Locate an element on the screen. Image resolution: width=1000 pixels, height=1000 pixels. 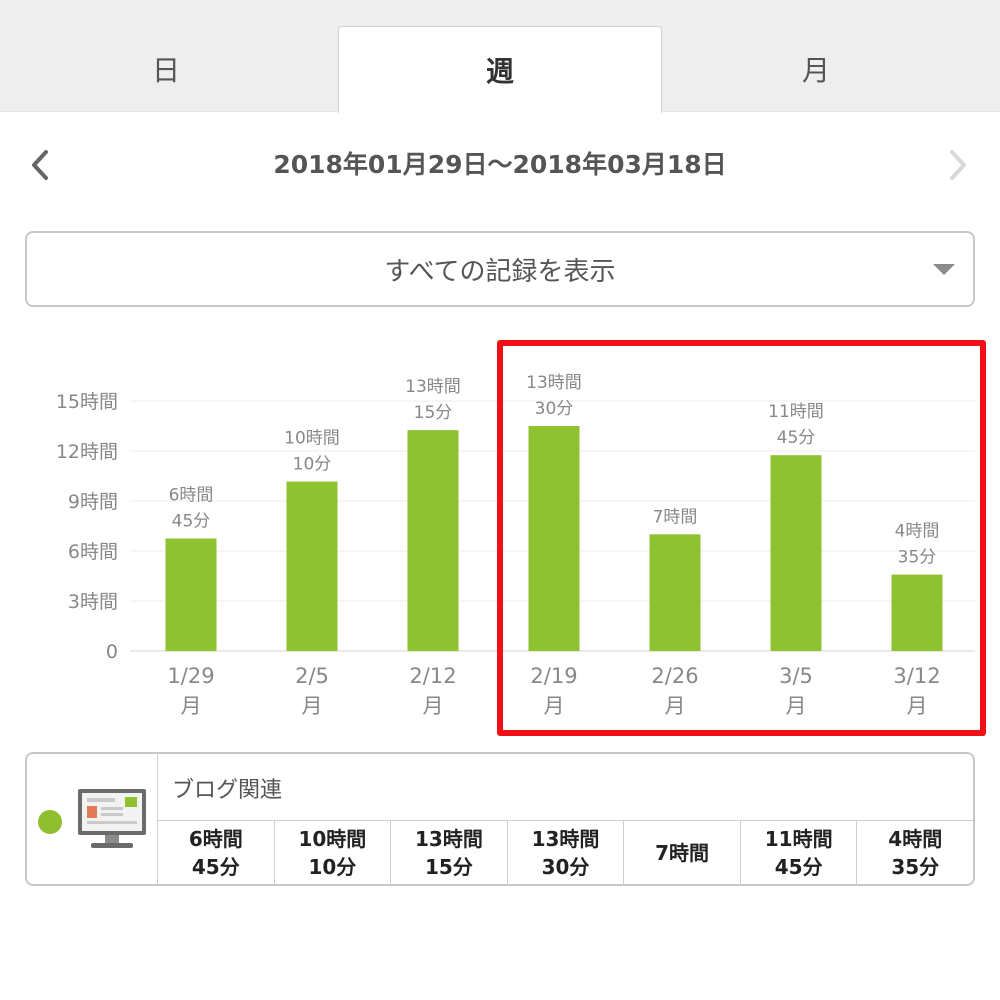
weekly-total-cell: 13時間 30分 is located at coordinates (565, 852).